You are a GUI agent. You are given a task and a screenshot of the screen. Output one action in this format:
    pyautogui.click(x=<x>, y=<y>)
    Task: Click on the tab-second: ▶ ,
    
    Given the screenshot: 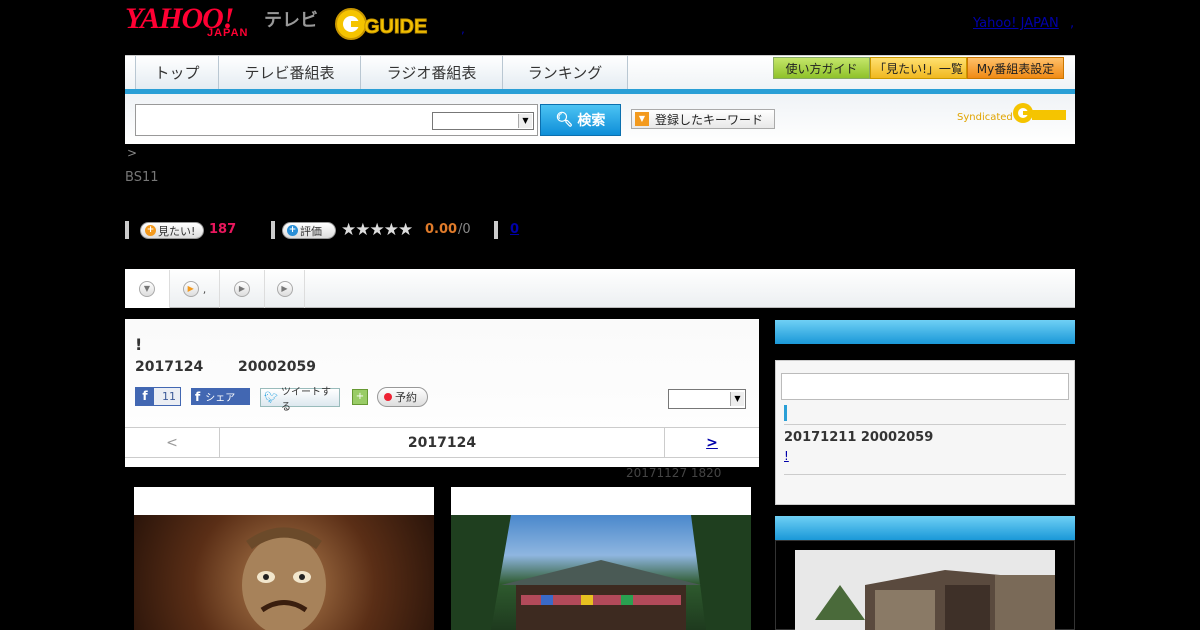 What is the action you would take?
    pyautogui.click(x=195, y=289)
    